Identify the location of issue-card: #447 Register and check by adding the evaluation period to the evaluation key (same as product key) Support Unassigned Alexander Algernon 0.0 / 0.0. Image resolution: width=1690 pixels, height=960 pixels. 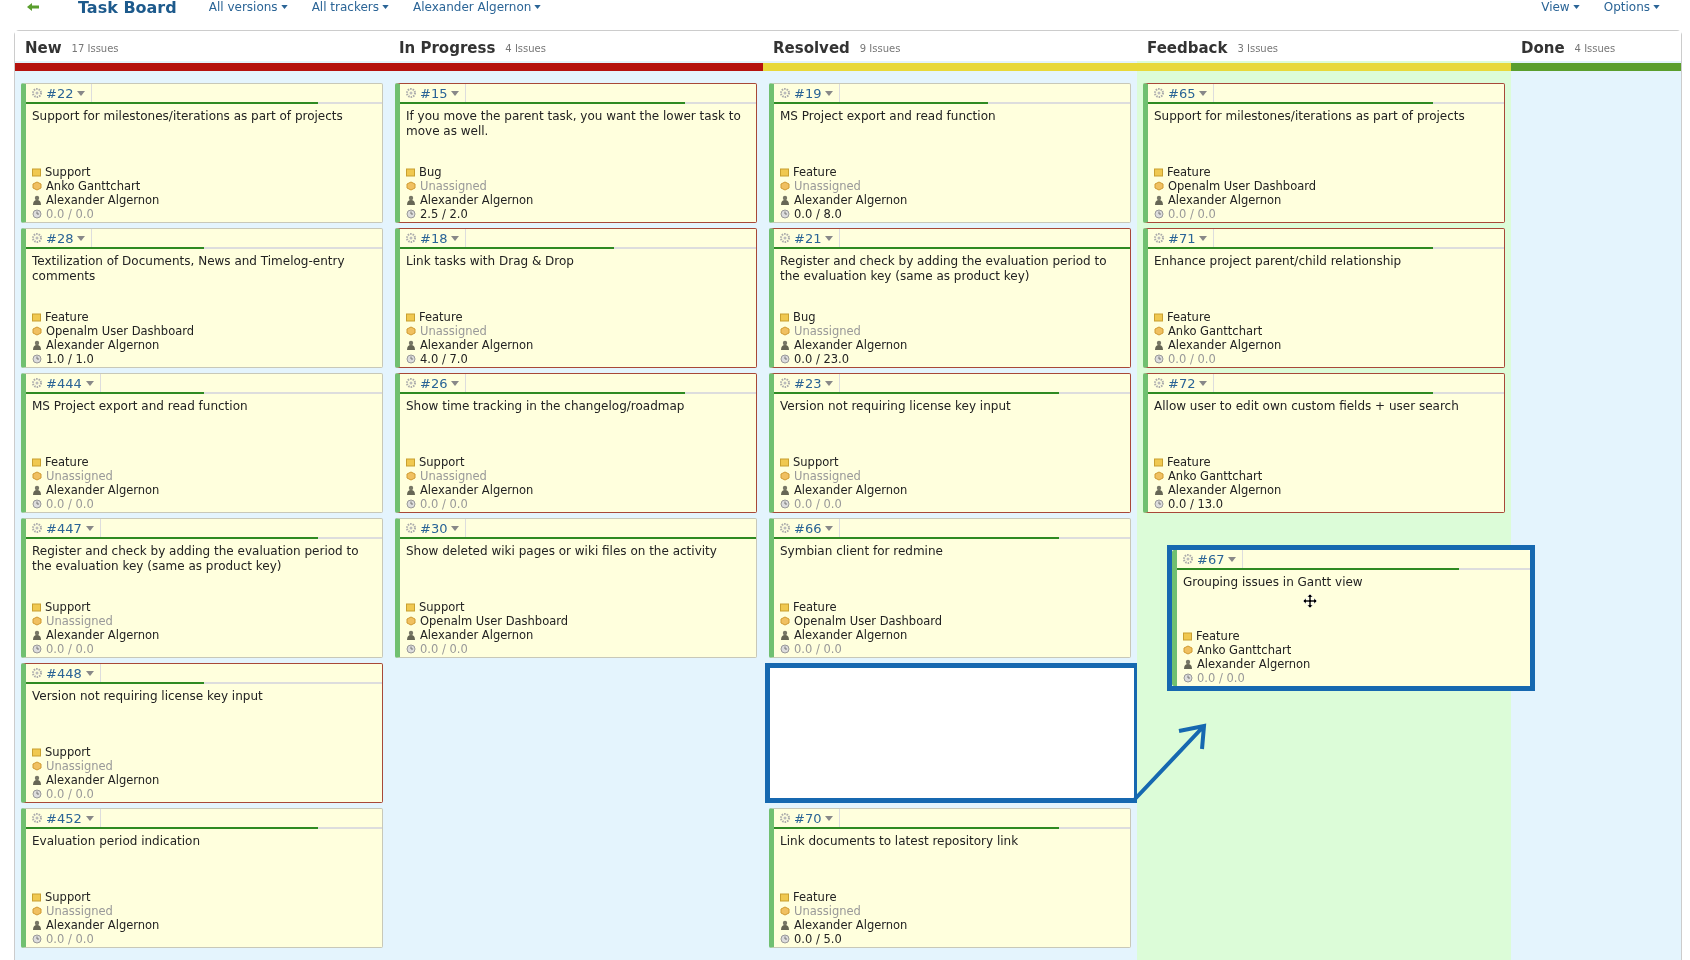
(202, 588).